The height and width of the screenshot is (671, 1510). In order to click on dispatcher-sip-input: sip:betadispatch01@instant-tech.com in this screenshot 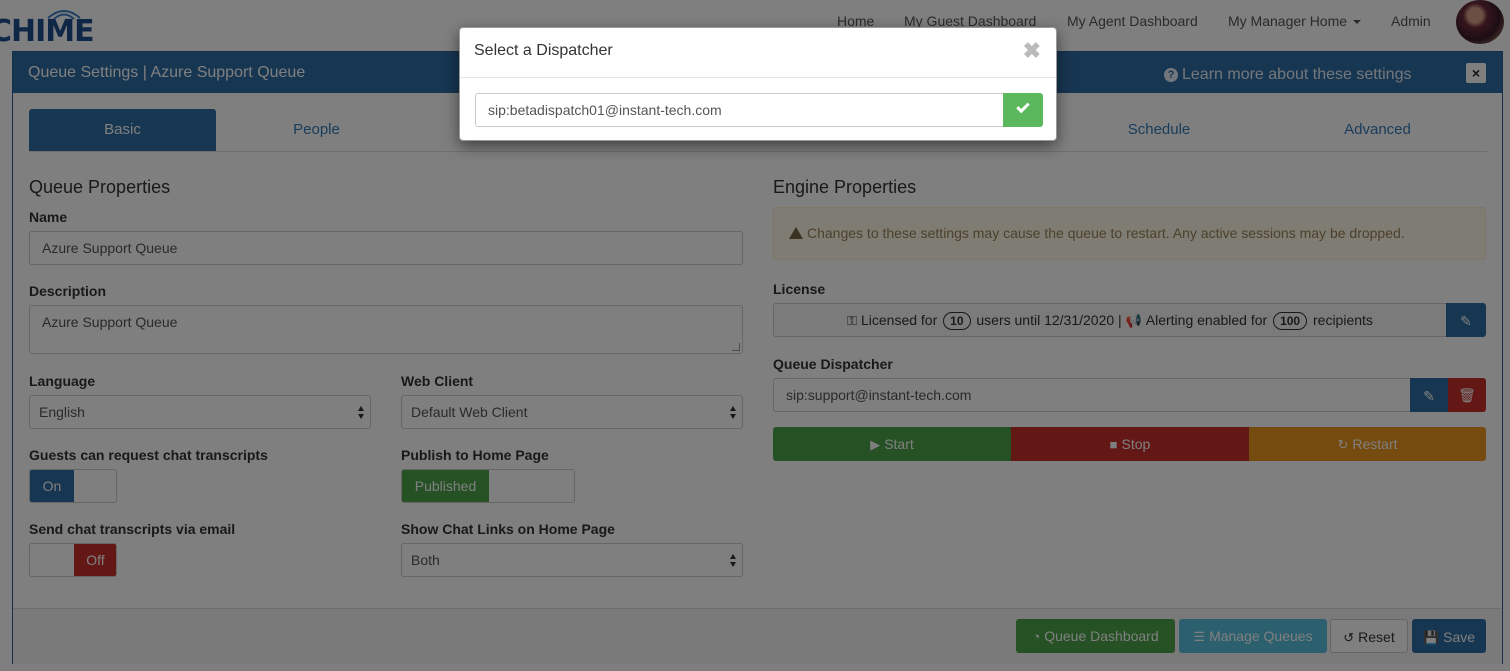, I will do `click(739, 110)`.